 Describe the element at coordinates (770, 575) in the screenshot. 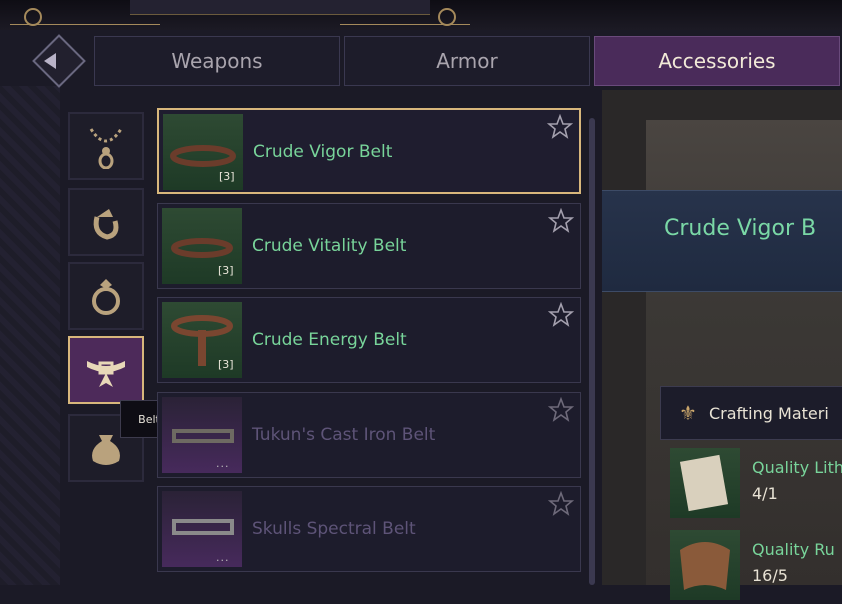

I see `material-quantity: 16/5` at that location.